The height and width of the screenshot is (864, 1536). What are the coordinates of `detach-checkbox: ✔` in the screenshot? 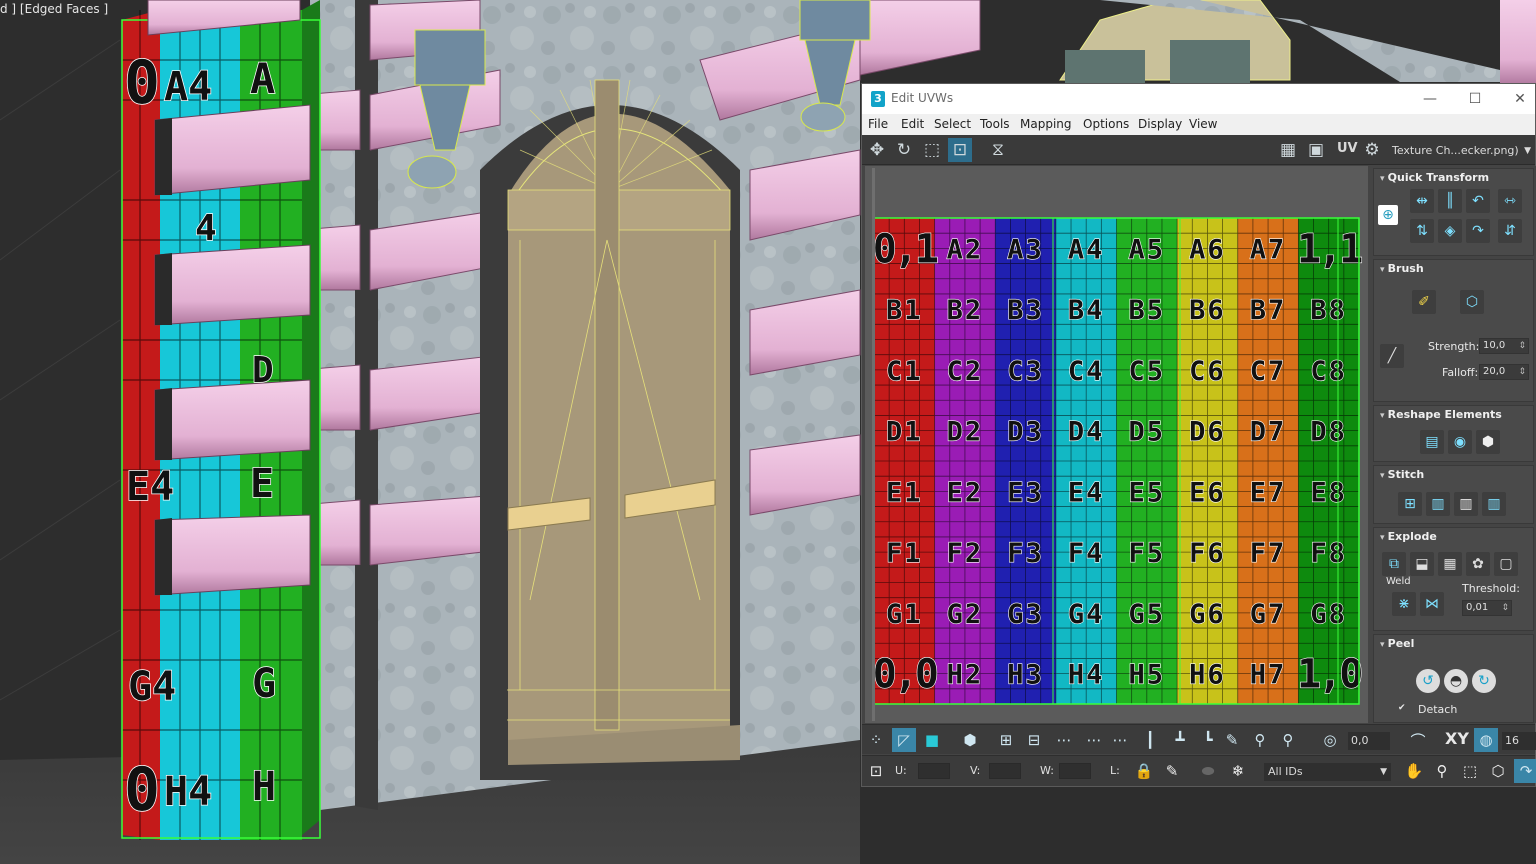 It's located at (1402, 708).